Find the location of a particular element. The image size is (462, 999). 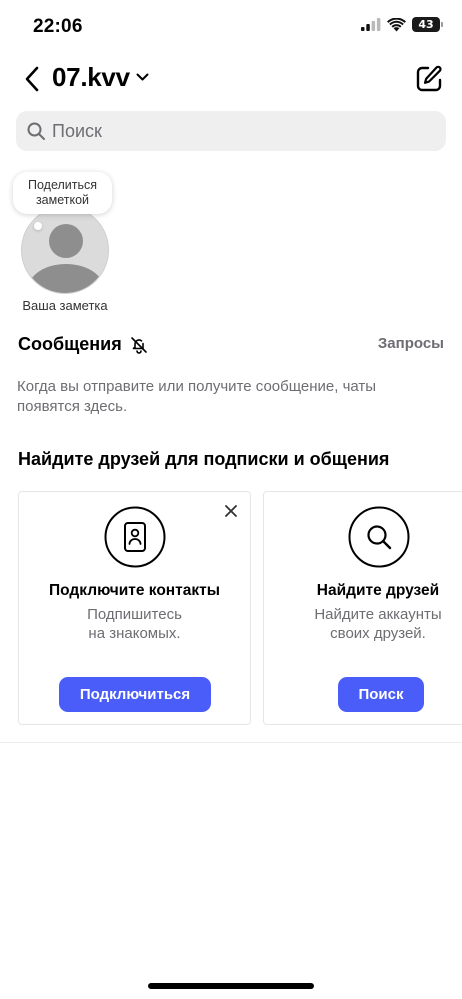

compose-icon is located at coordinates (429, 78).